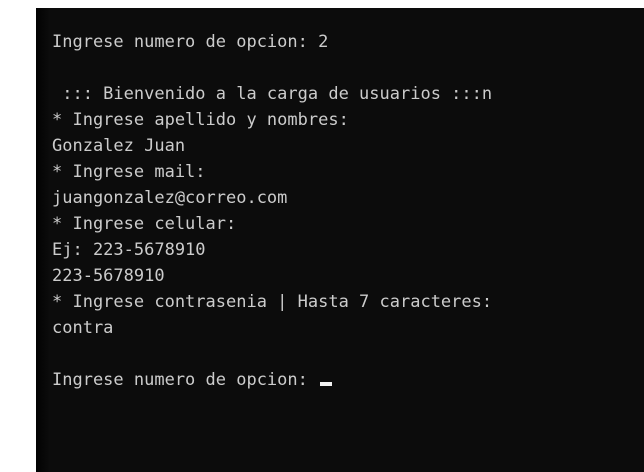  What do you see at coordinates (43, 240) in the screenshot?
I see `console-left-edge` at bounding box center [43, 240].